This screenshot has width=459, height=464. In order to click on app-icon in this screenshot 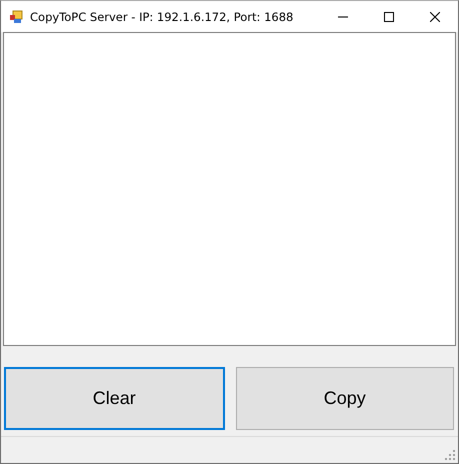, I will do `click(16, 17)`.